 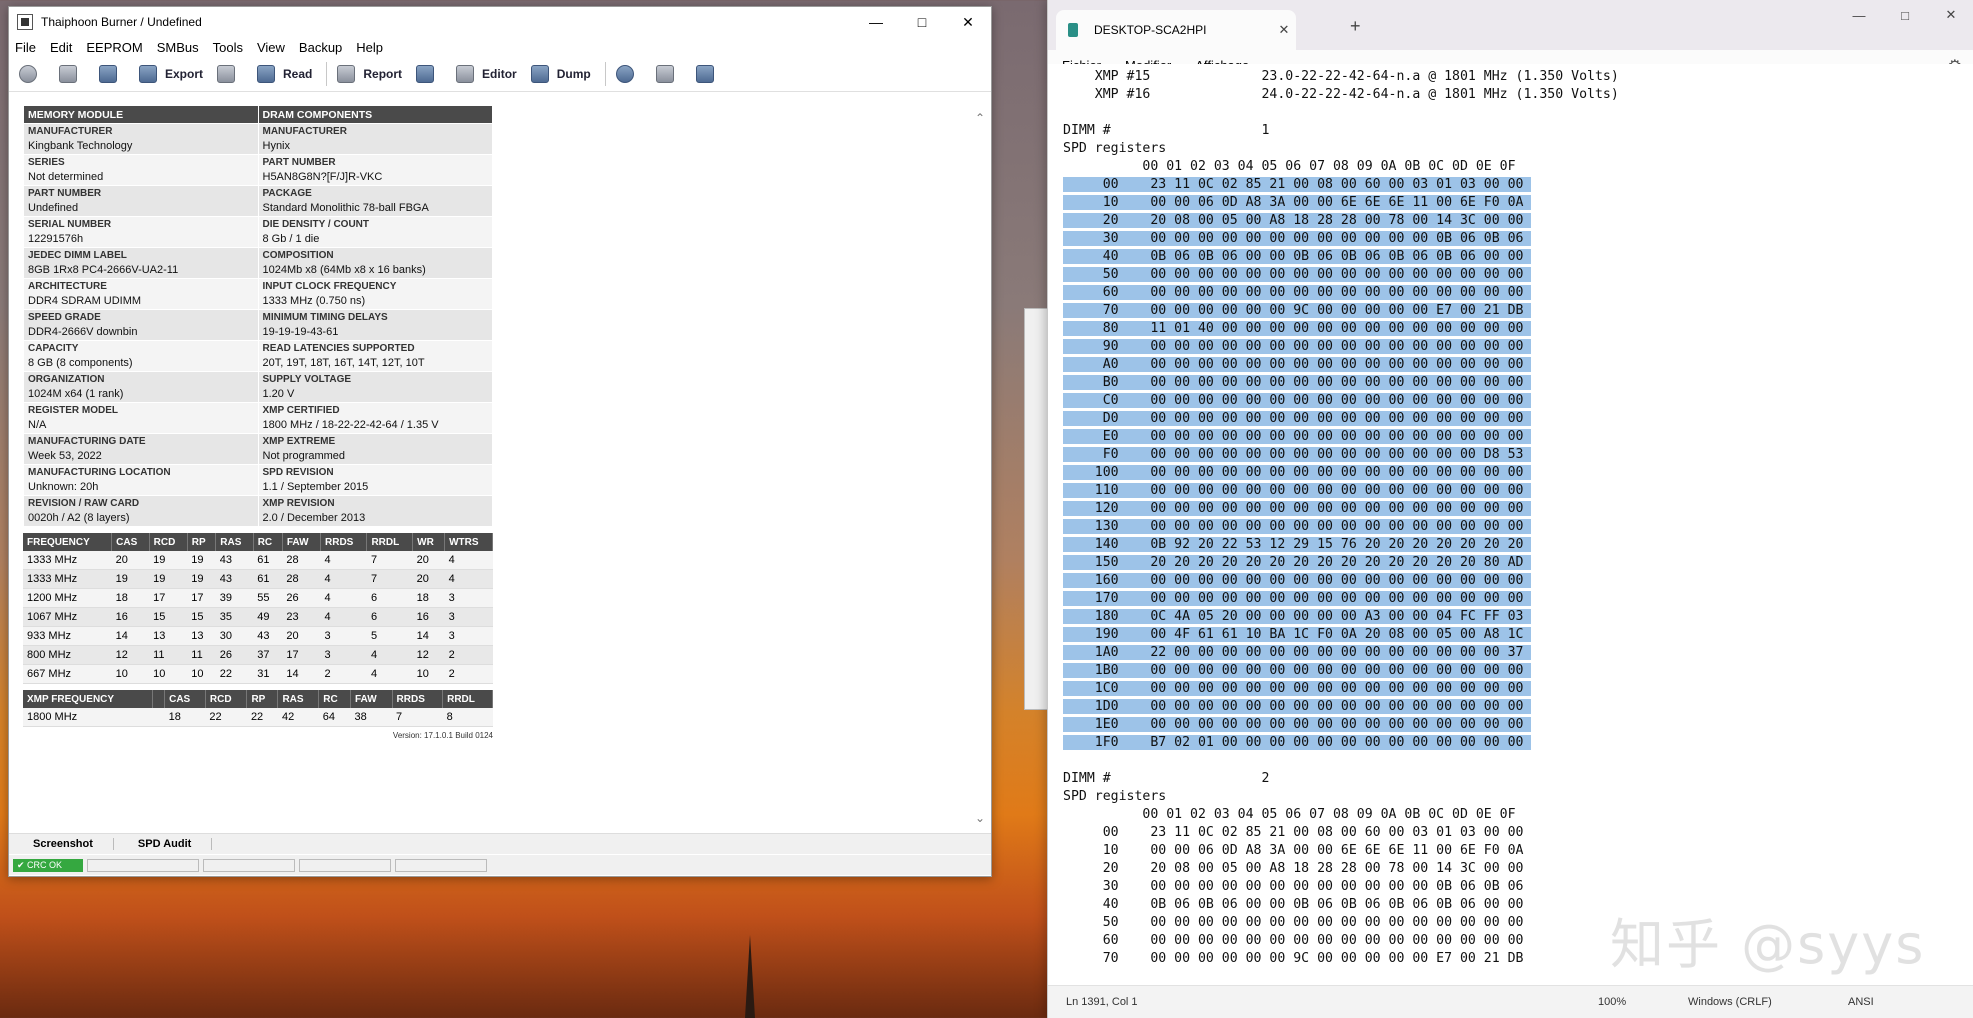 What do you see at coordinates (1166, 130) in the screenshot?
I see `text-line: DIMM # 1` at bounding box center [1166, 130].